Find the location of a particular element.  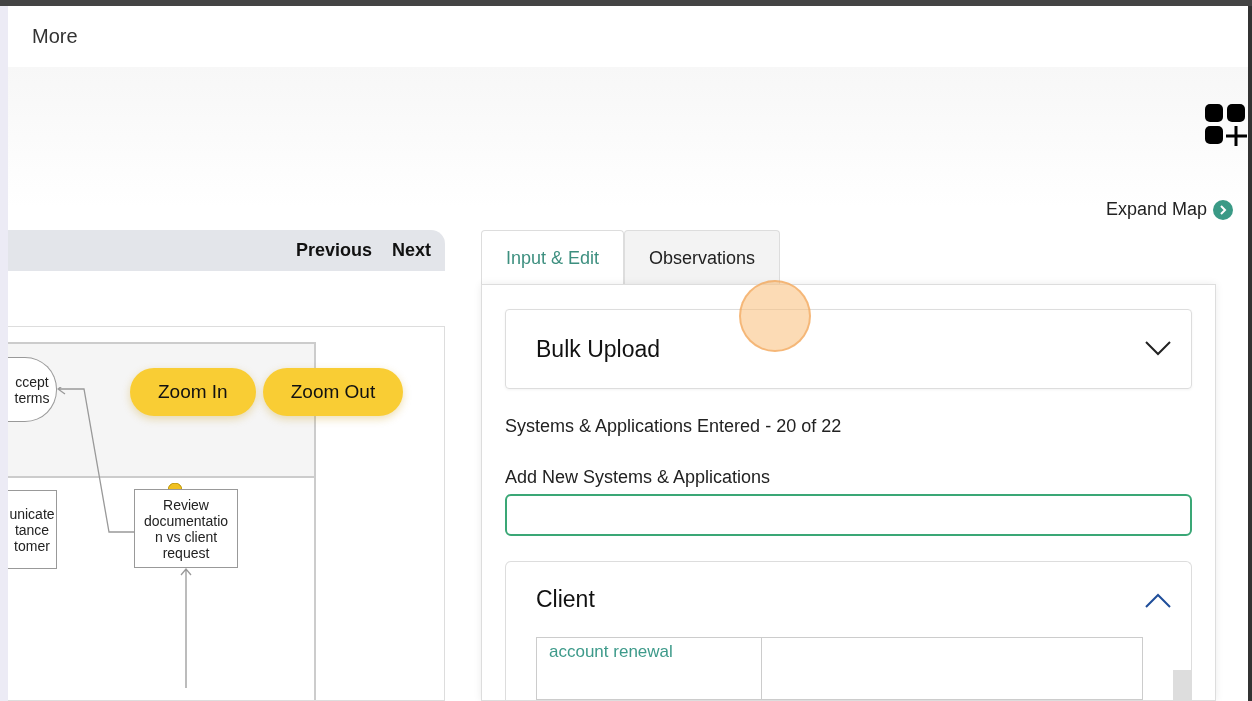

card-title: Bulk Upload is located at coordinates (598, 349).